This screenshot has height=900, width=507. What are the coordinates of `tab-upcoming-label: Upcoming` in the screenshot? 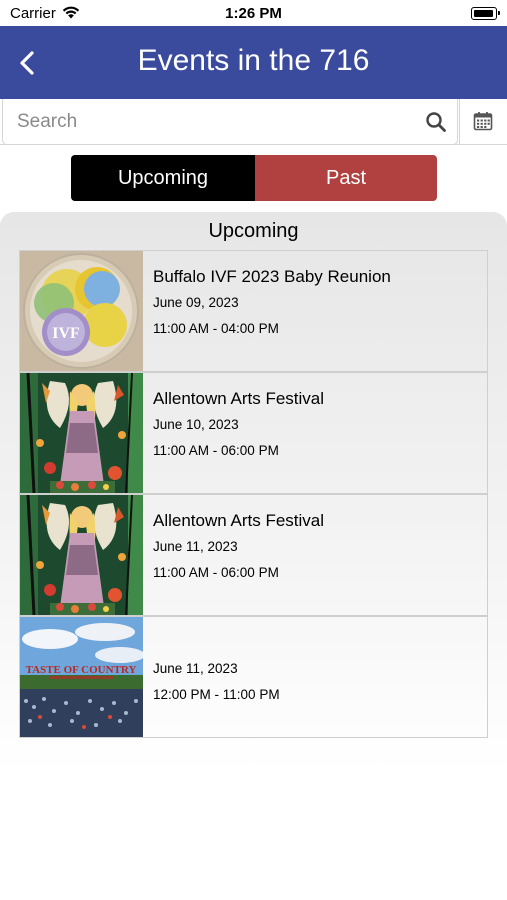 It's located at (163, 177).